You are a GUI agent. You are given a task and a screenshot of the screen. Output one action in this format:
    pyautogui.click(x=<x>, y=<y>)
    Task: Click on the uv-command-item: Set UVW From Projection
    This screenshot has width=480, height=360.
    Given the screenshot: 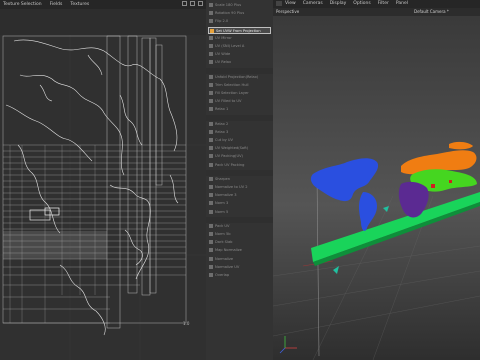 What is the action you would take?
    pyautogui.click(x=239, y=30)
    